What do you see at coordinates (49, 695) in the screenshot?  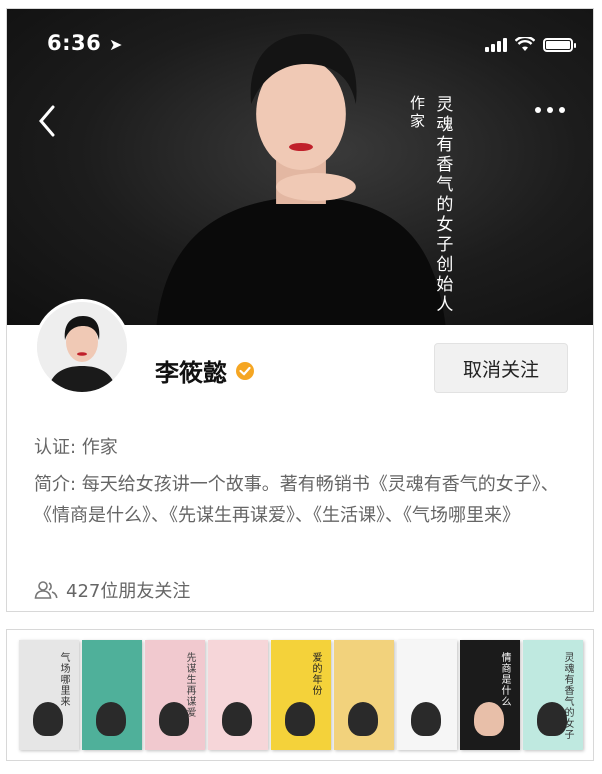 I see `book-cover: 气场哪里来` at bounding box center [49, 695].